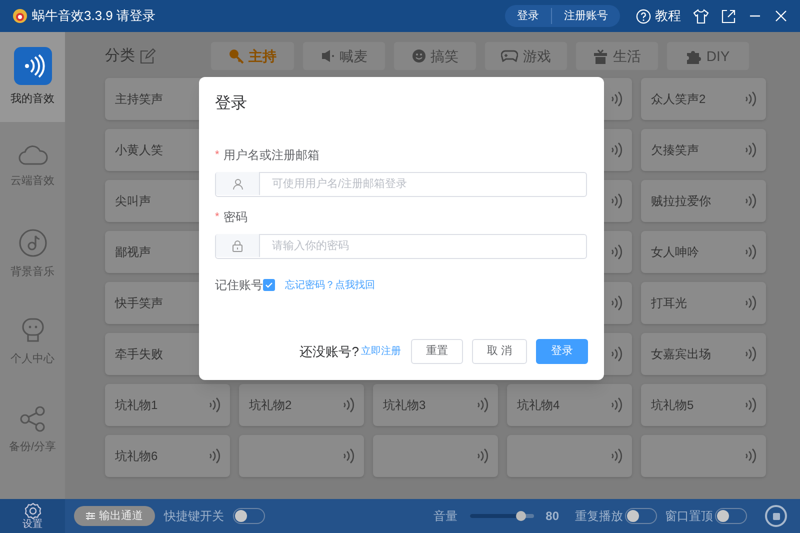 Image resolution: width=800 pixels, height=533 pixels. I want to click on sound-card: 欠揍笑声, so click(703, 150).